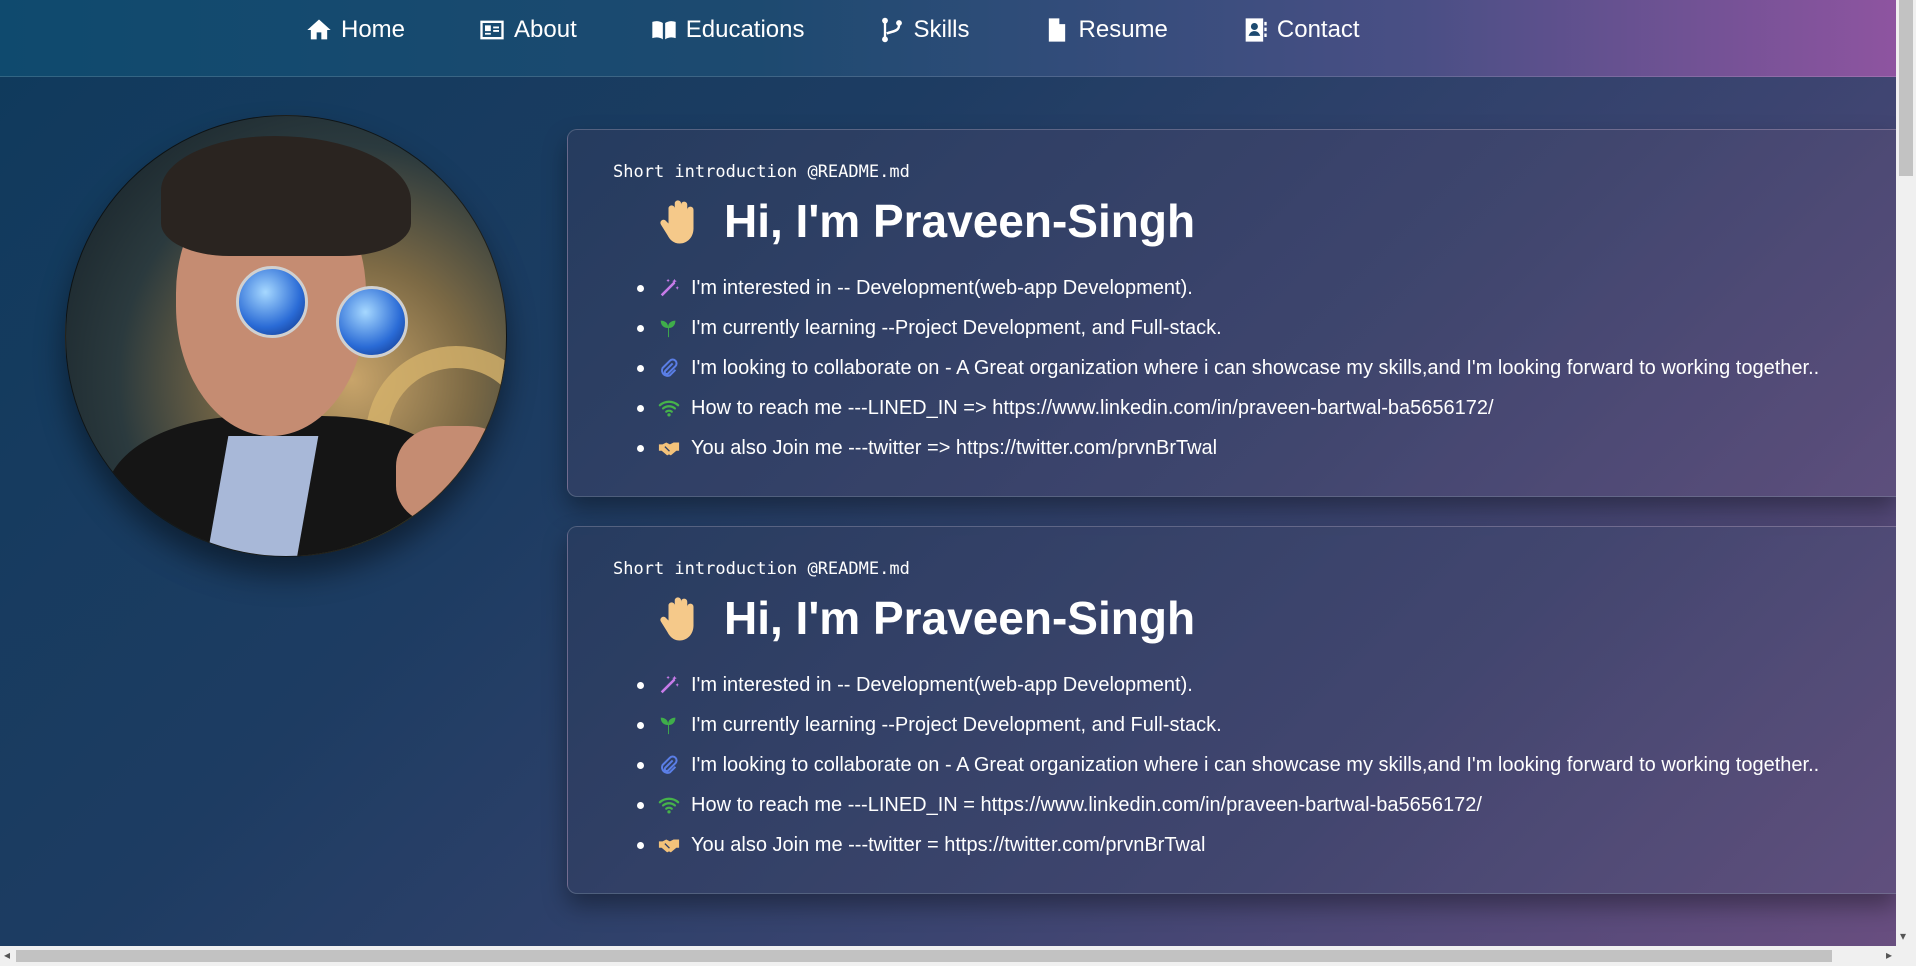 This screenshot has width=1916, height=966. Describe the element at coordinates (1889, 955) in the screenshot. I see `scroll-right-arrow-icon: ▸` at that location.